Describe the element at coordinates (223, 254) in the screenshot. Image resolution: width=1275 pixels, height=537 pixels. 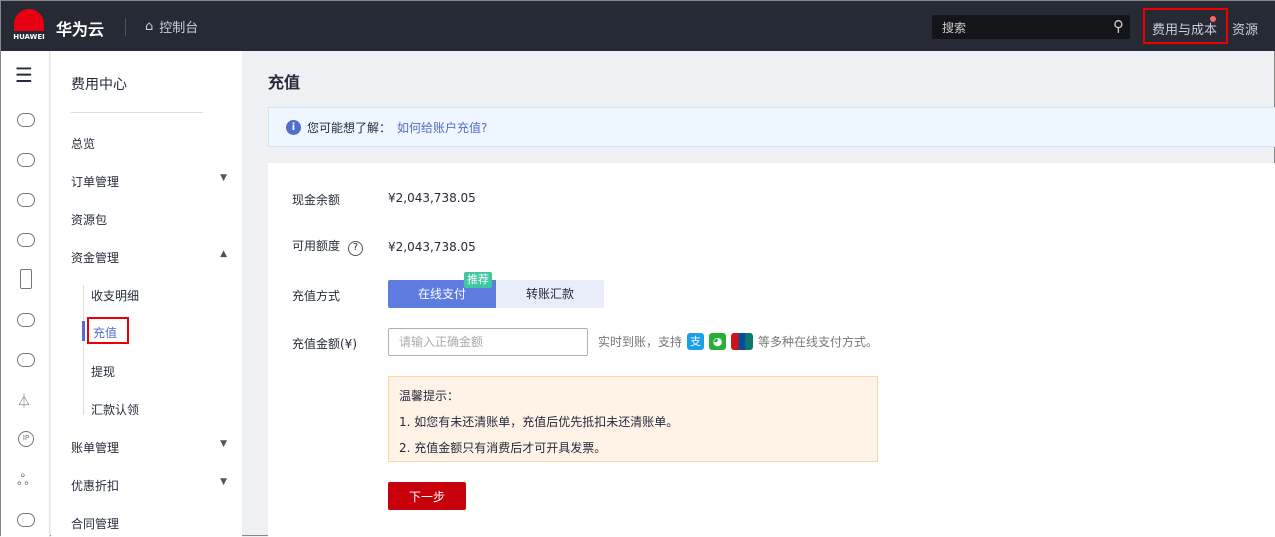
I see `chevron-up-icon: ▲` at that location.